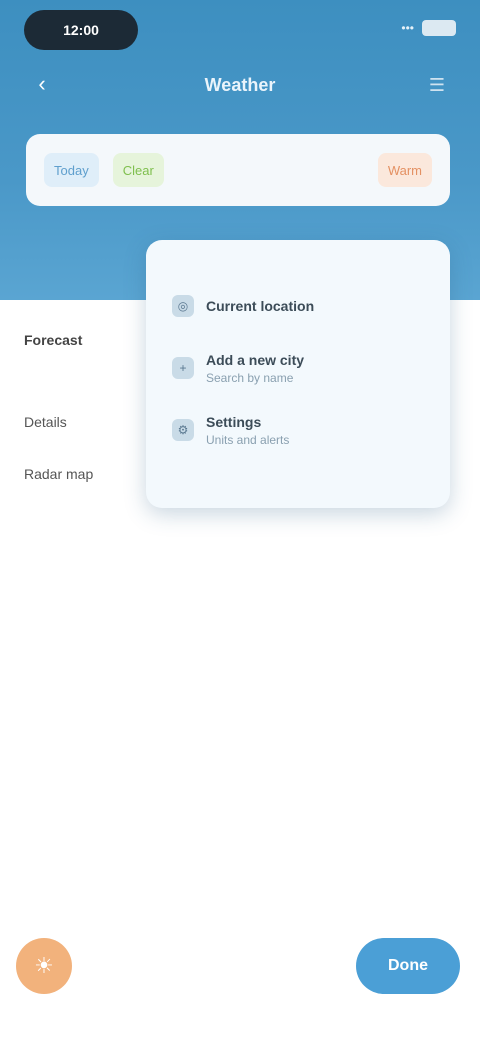 The height and width of the screenshot is (1040, 480). Describe the element at coordinates (234, 421) in the screenshot. I see `menu-item-title: Settings` at that location.